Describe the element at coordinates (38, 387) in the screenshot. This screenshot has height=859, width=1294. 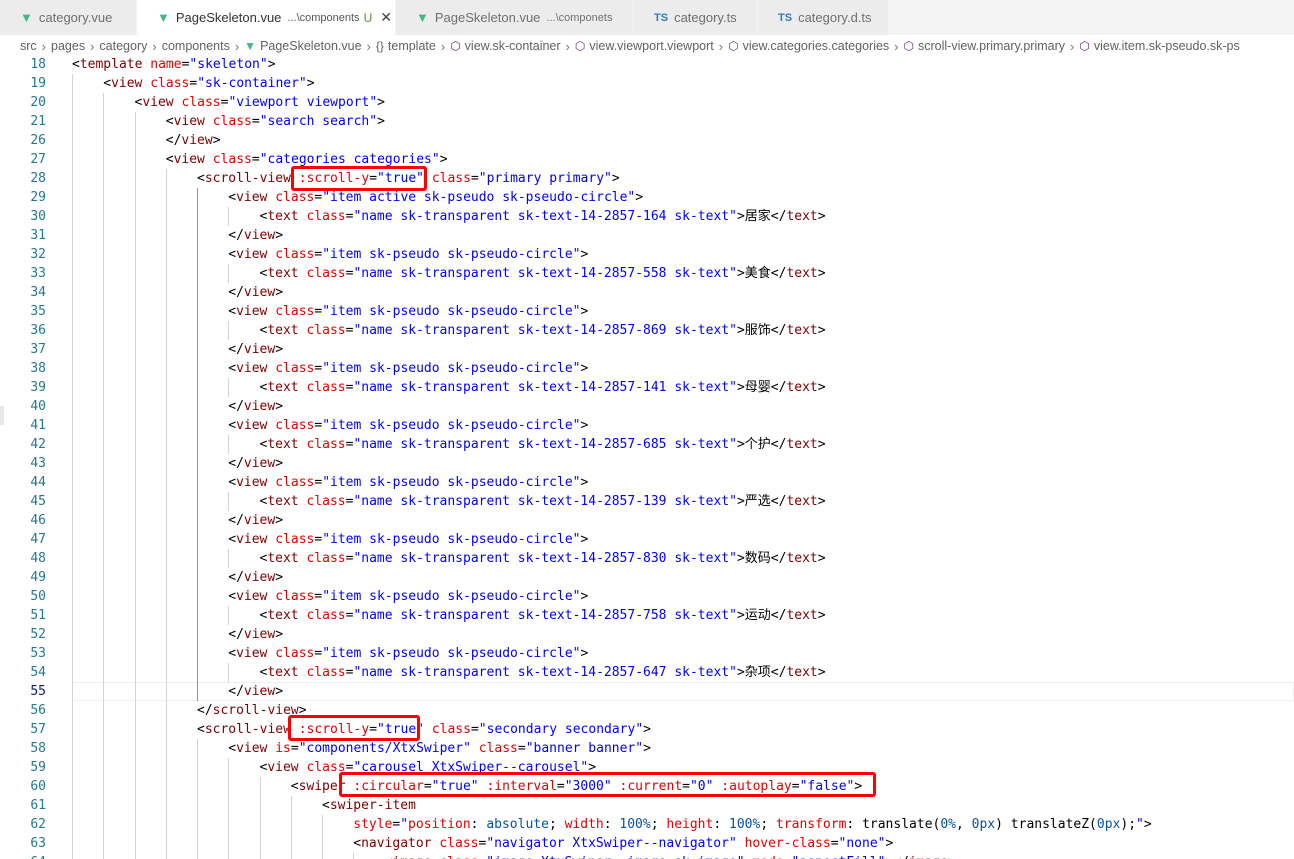
I see `line-number: 39` at that location.